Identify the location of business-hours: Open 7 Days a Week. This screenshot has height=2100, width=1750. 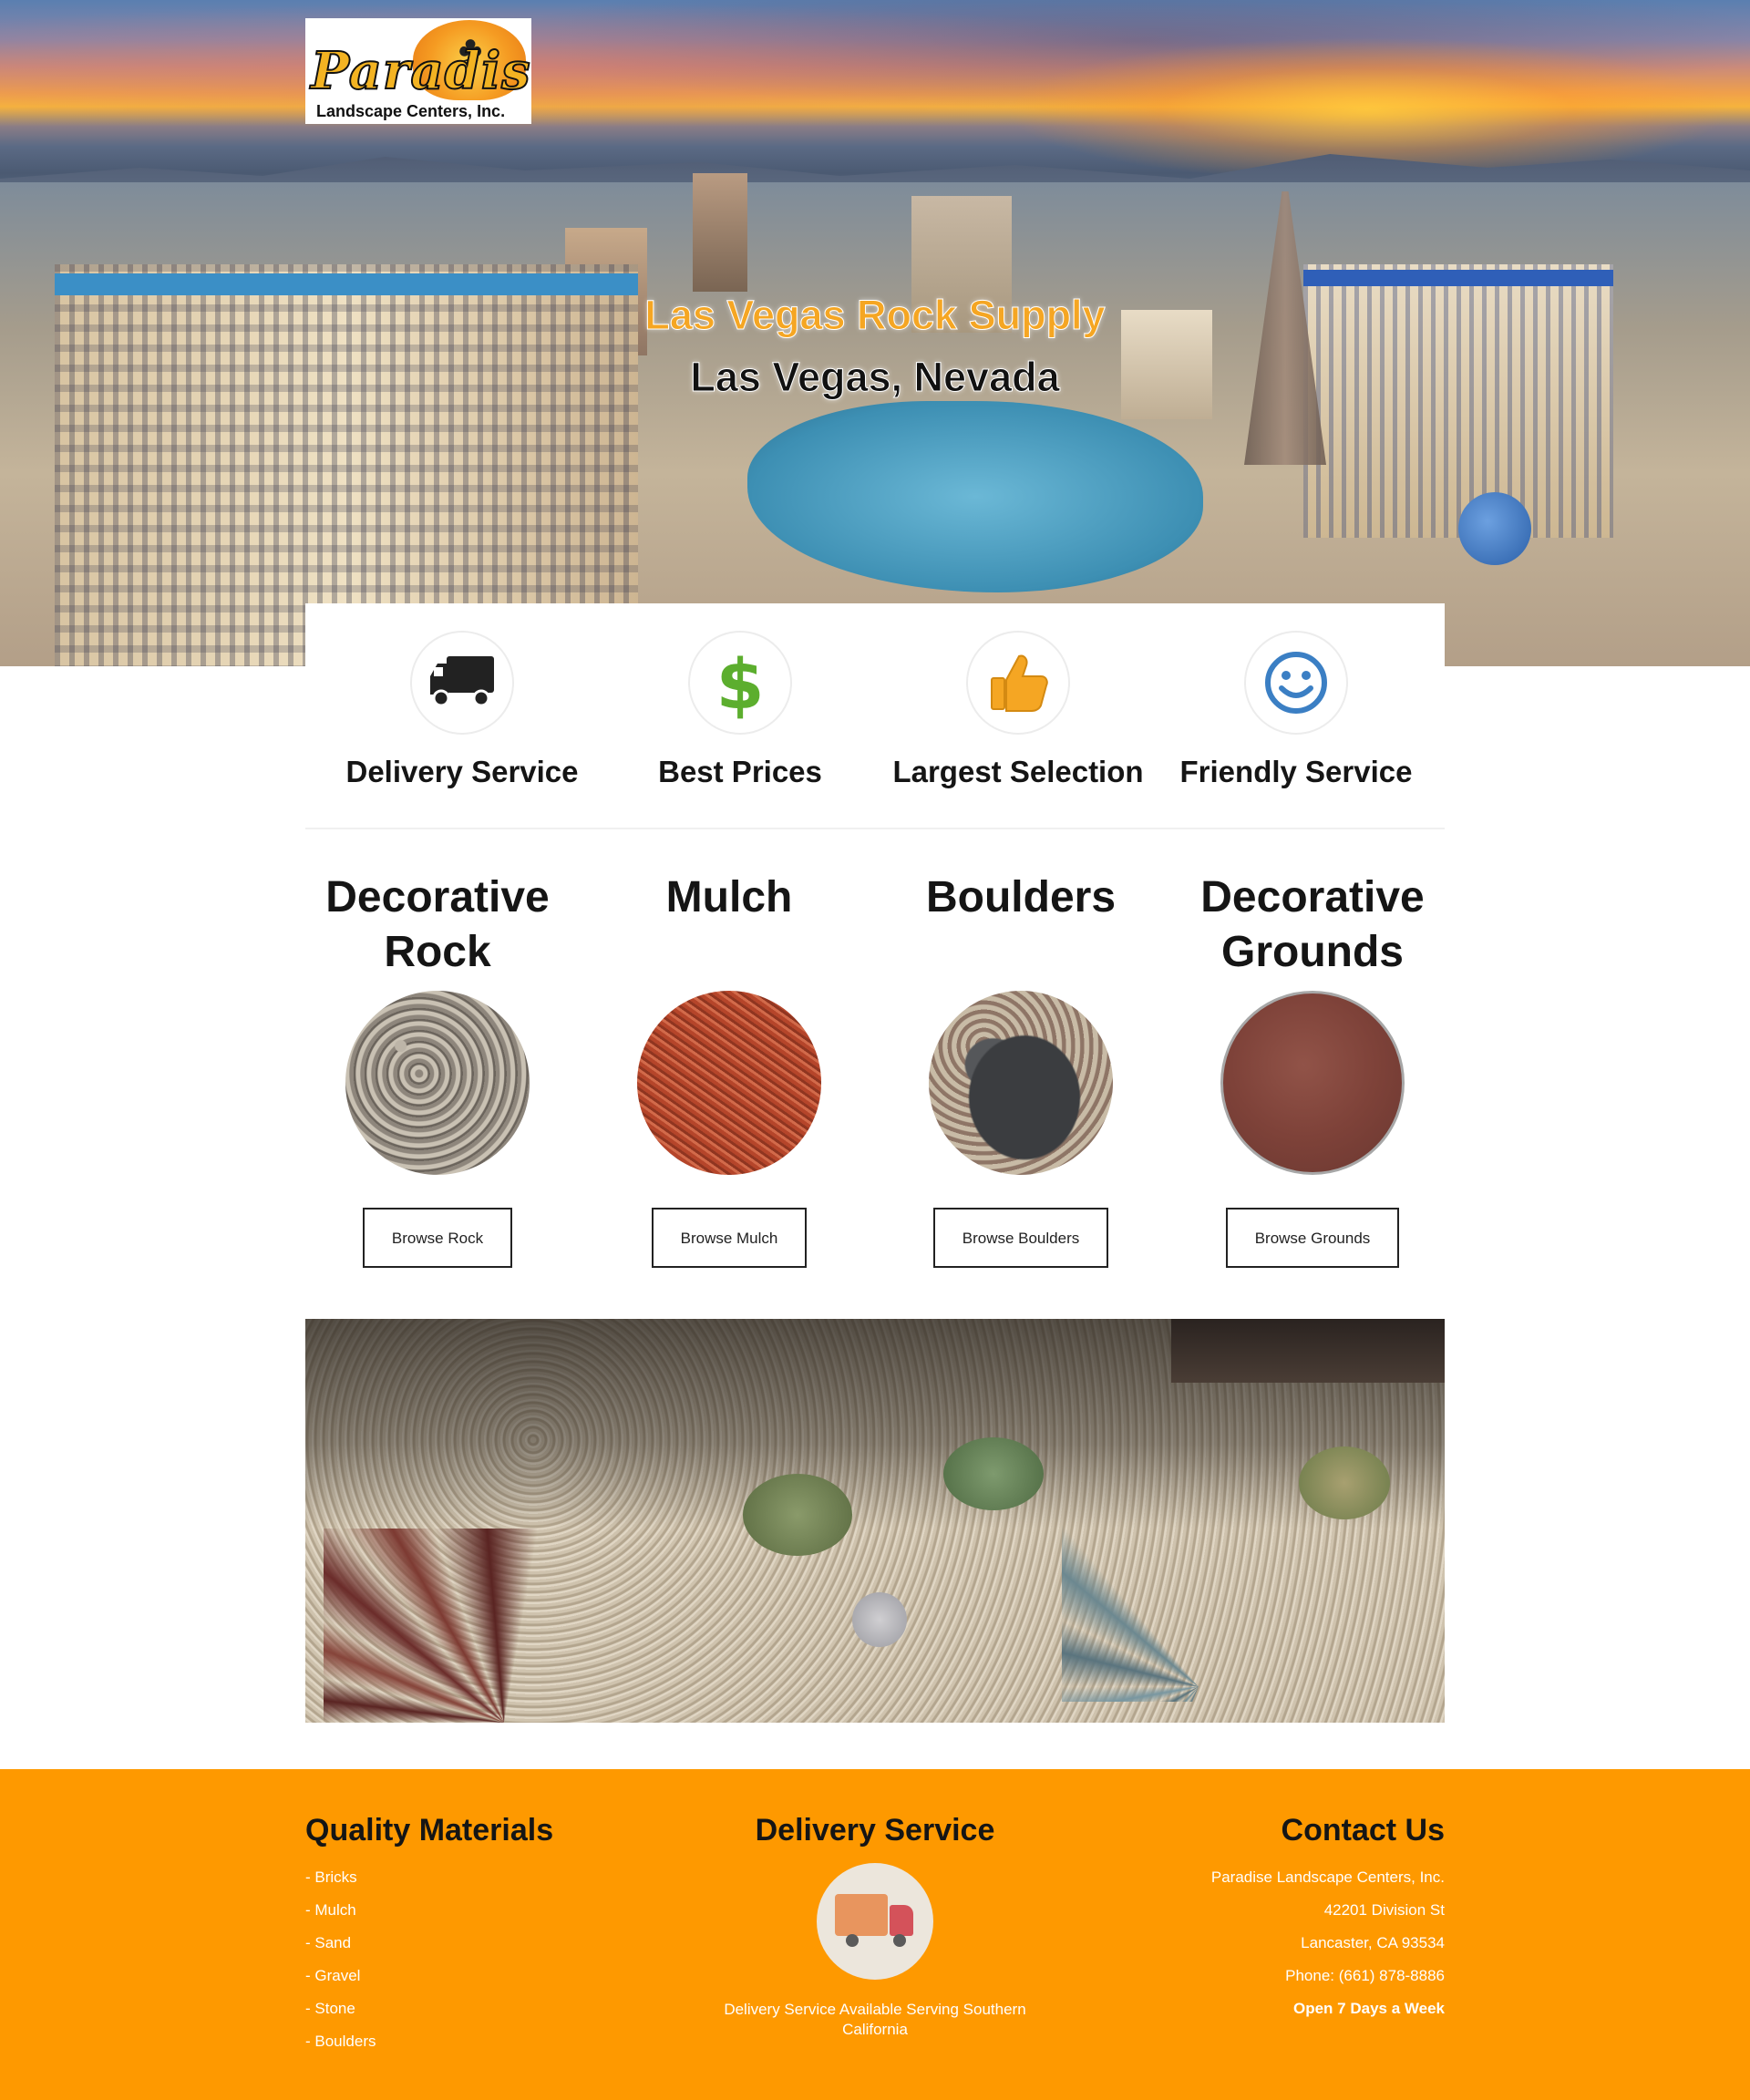
(1369, 2009).